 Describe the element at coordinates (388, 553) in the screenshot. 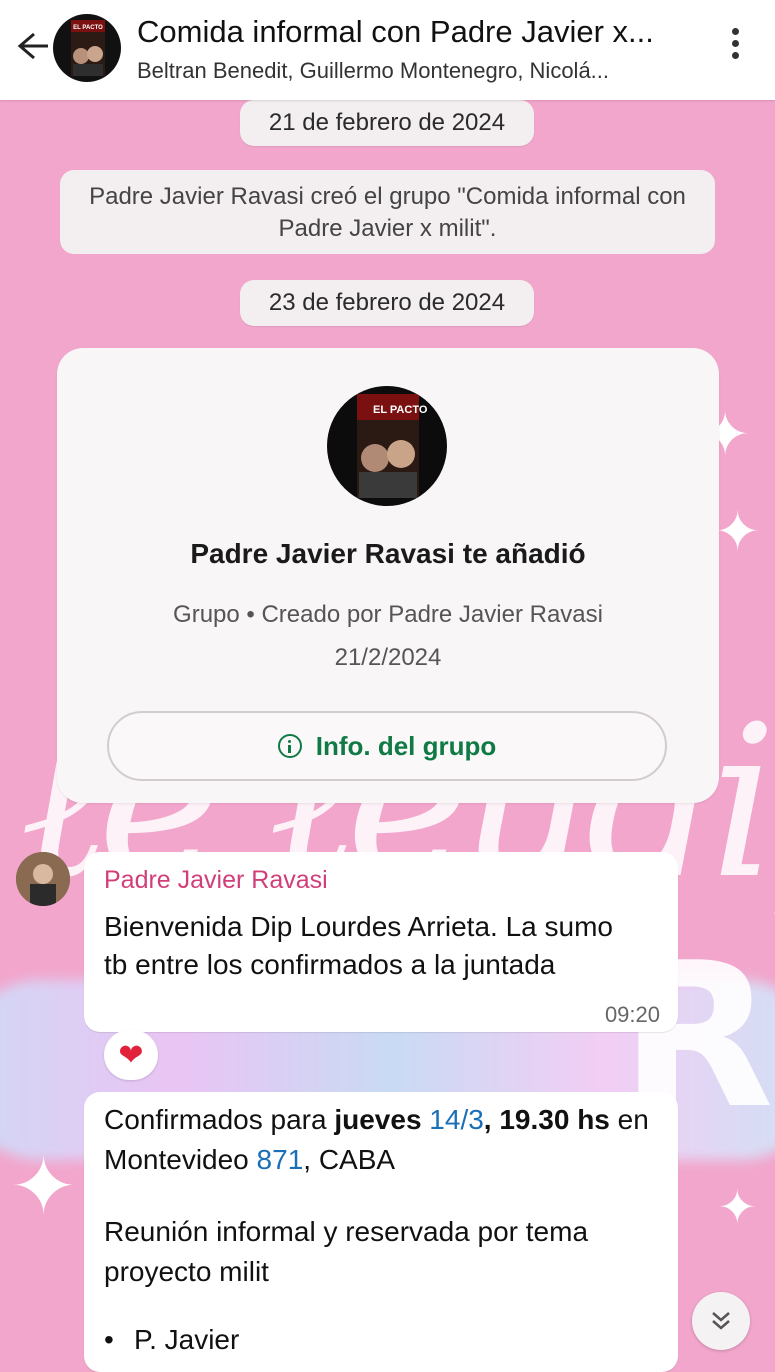

I see `card-title: Padre Javier Ravasi te añadió` at that location.